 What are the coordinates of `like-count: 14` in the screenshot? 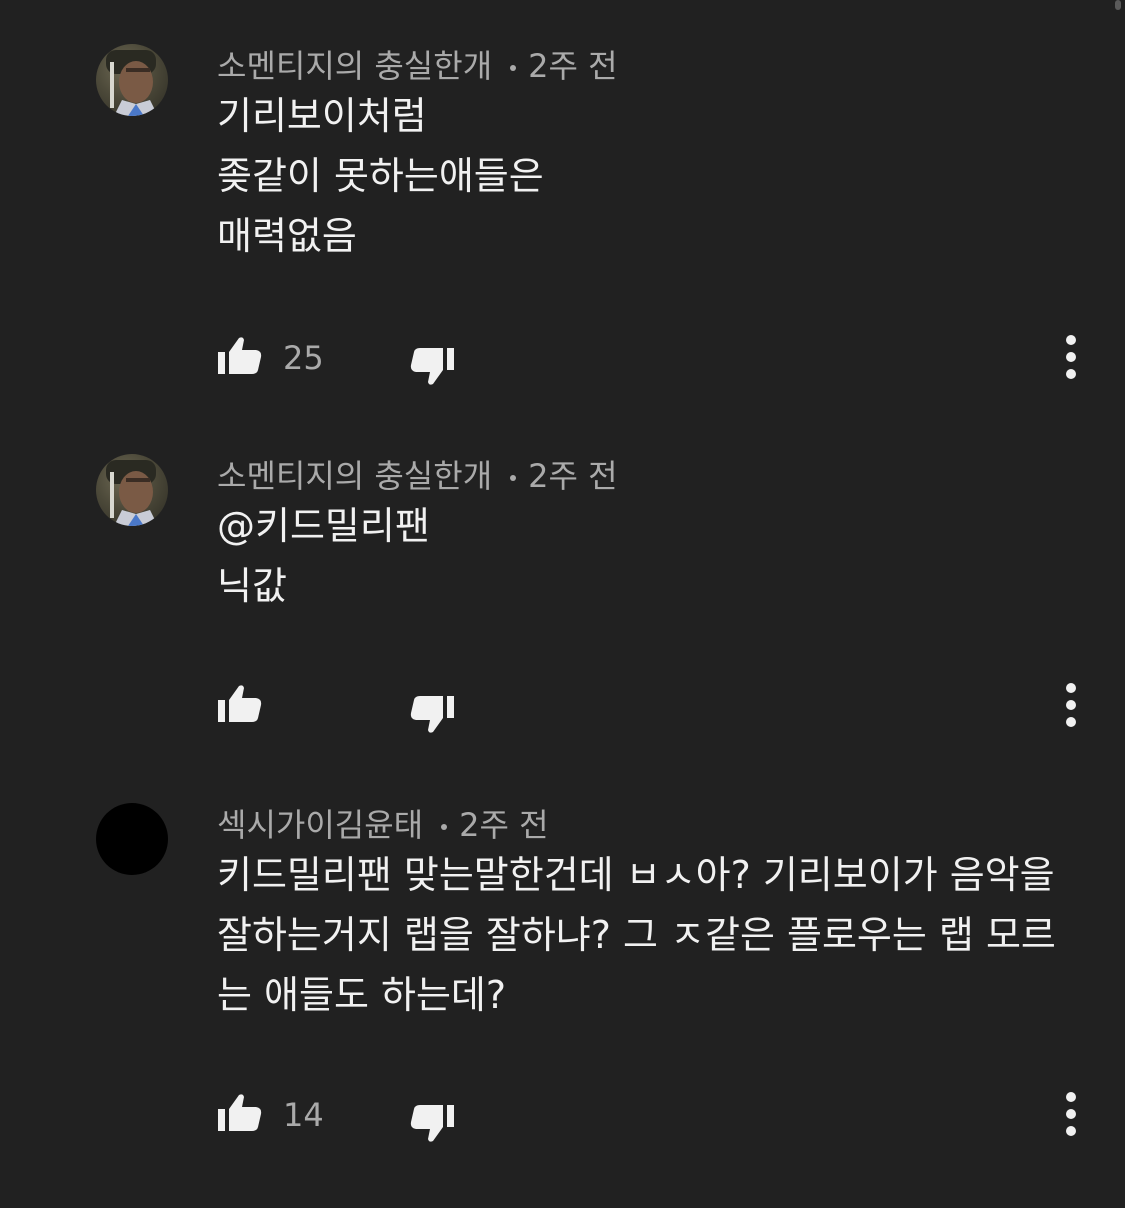 It's located at (303, 1115).